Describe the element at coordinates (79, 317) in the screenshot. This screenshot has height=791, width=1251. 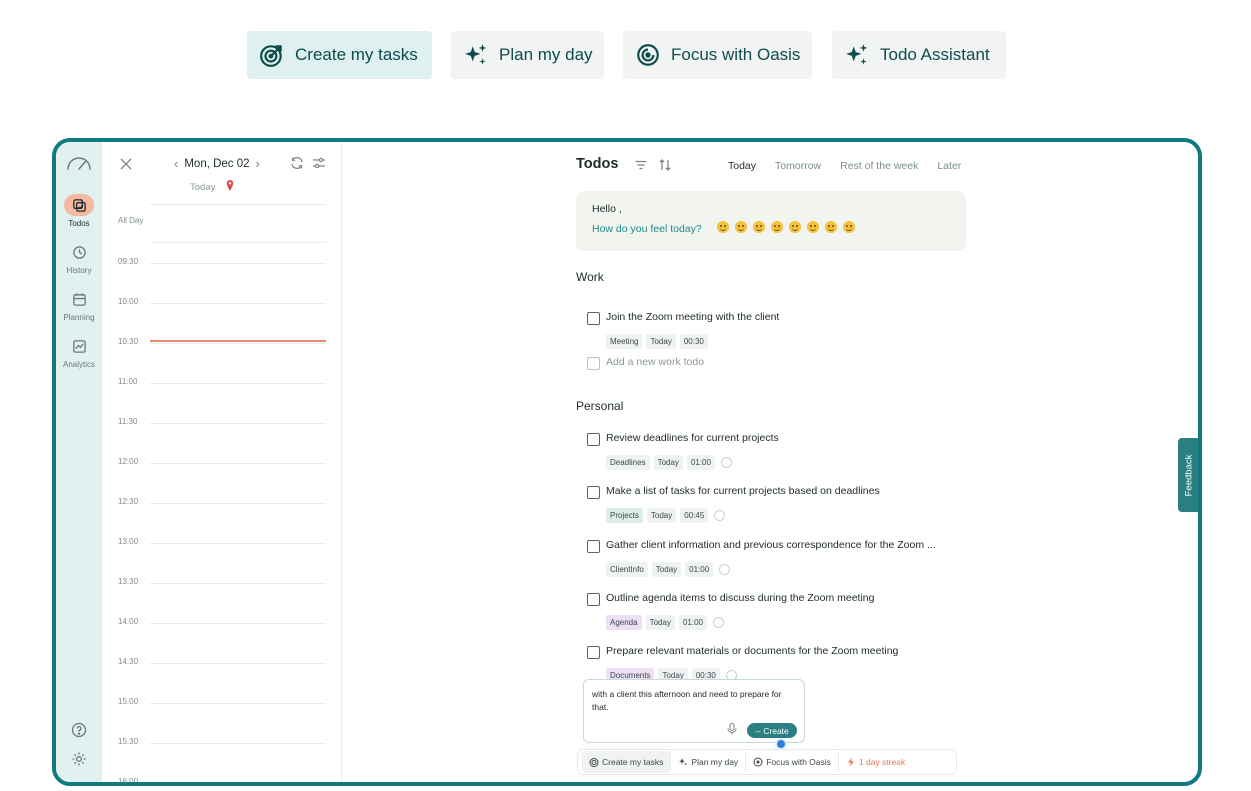
I see `sidebar-item-label: Planning` at that location.